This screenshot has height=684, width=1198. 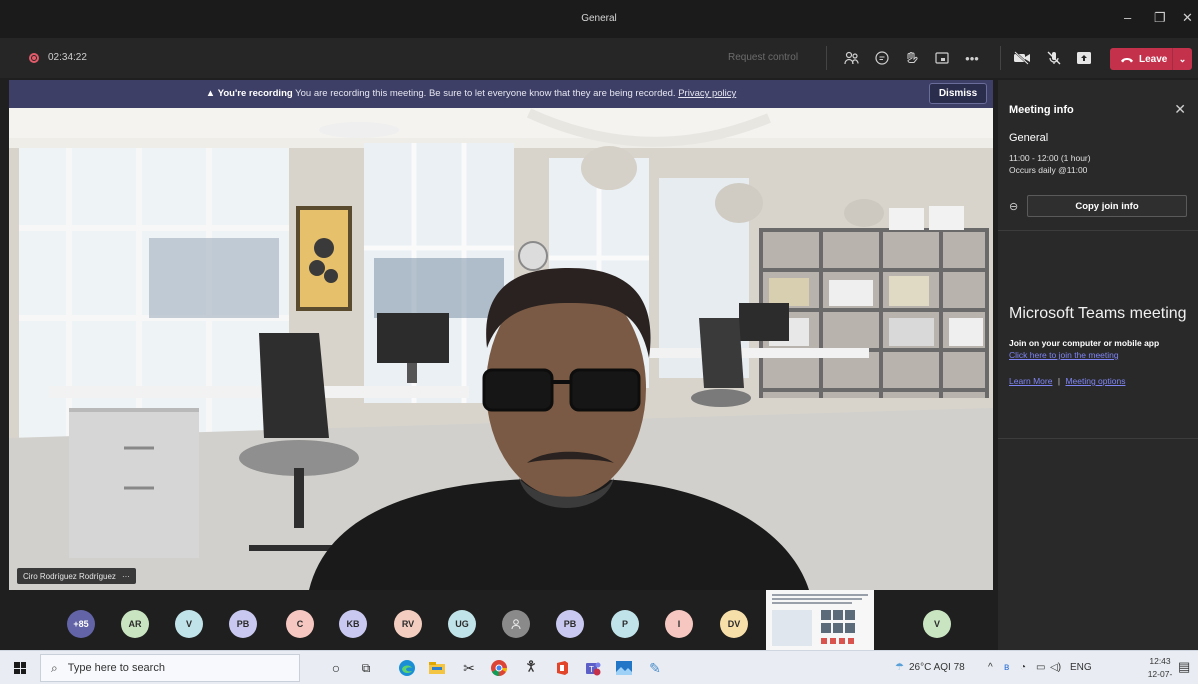 I want to click on learn-more-row: Learn More | Meeting options, so click(x=1067, y=381).